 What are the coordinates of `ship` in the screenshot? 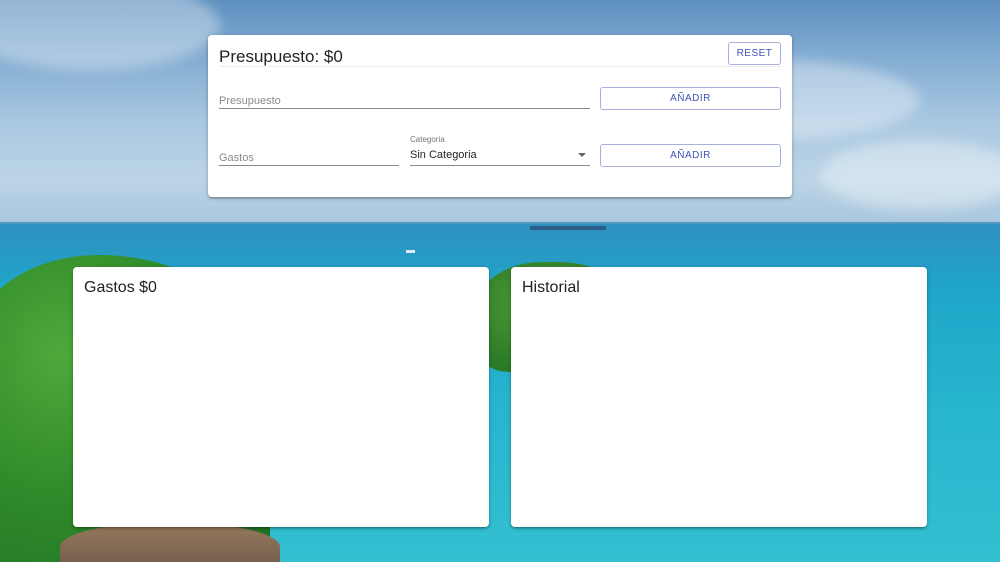 It's located at (568, 228).